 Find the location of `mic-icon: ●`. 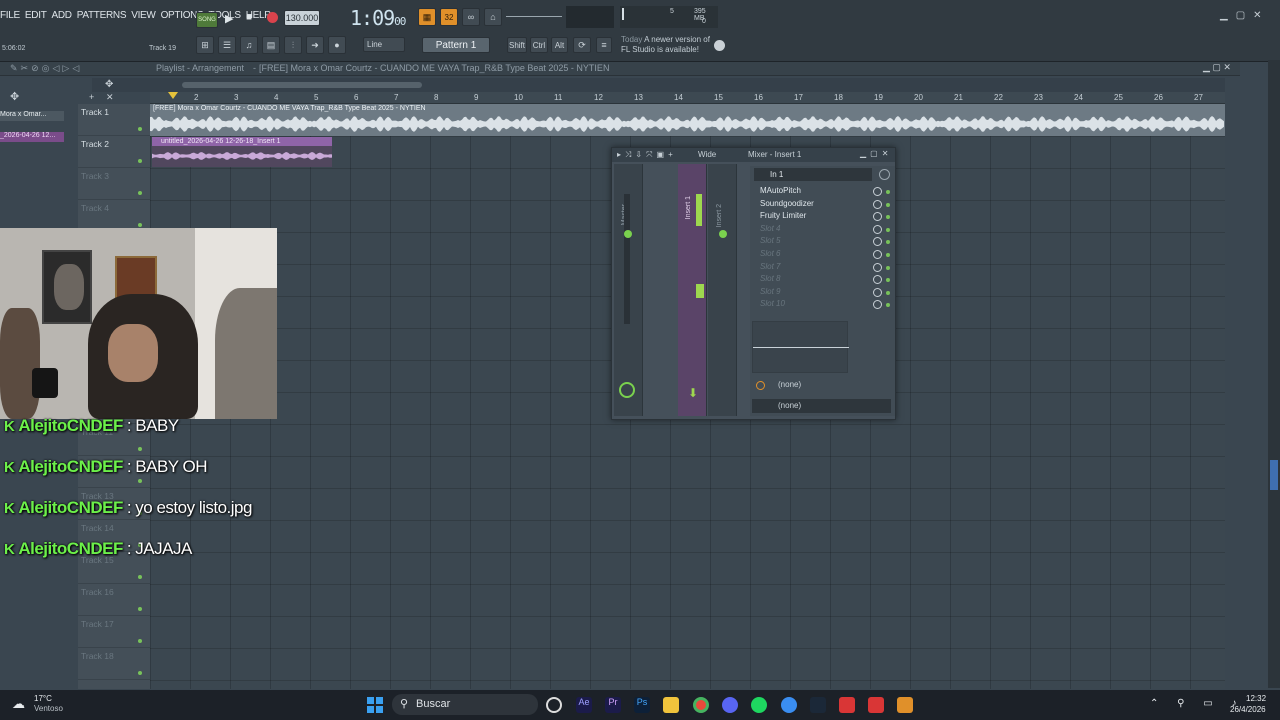

mic-icon: ● is located at coordinates (337, 45).